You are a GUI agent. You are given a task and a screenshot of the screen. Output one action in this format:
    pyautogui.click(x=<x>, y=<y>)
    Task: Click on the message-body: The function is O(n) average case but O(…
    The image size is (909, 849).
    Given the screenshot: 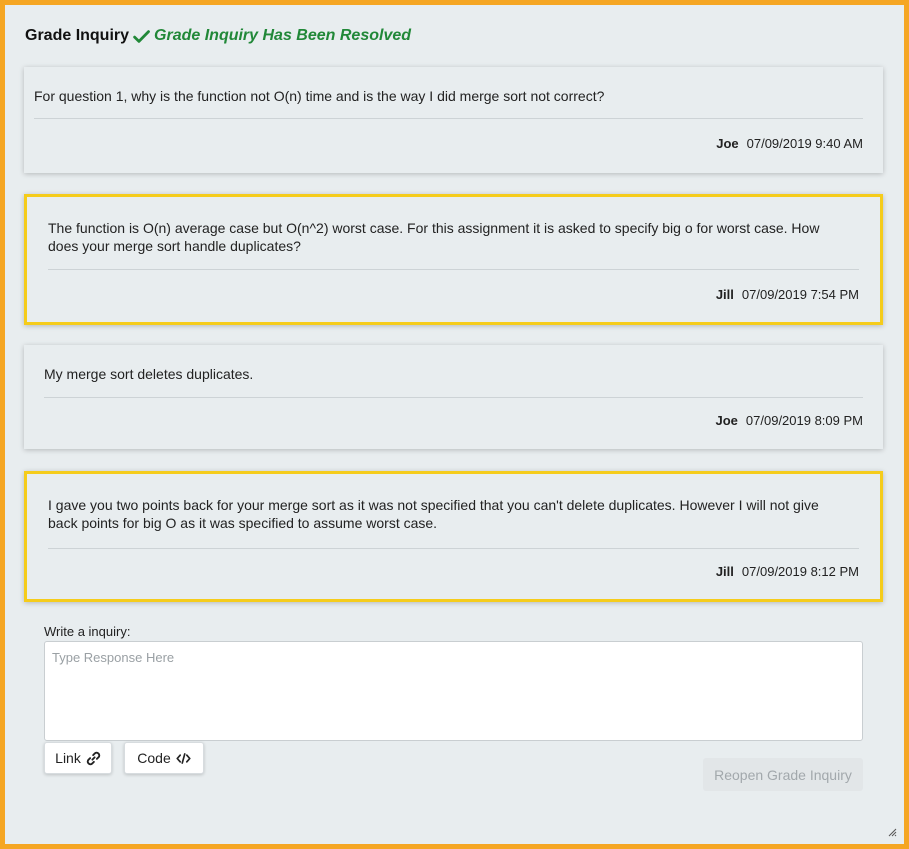 What is the action you would take?
    pyautogui.click(x=434, y=237)
    